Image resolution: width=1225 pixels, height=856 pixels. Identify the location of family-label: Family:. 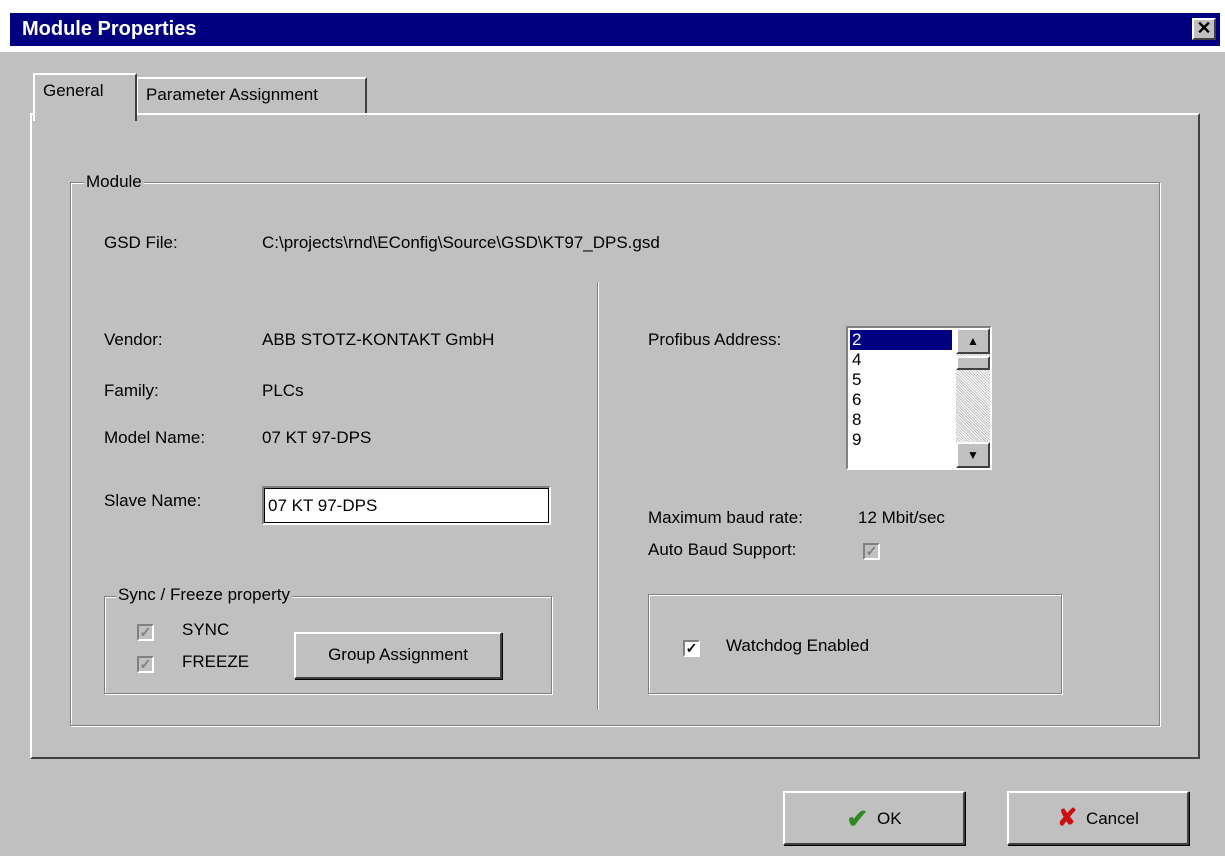
(131, 390).